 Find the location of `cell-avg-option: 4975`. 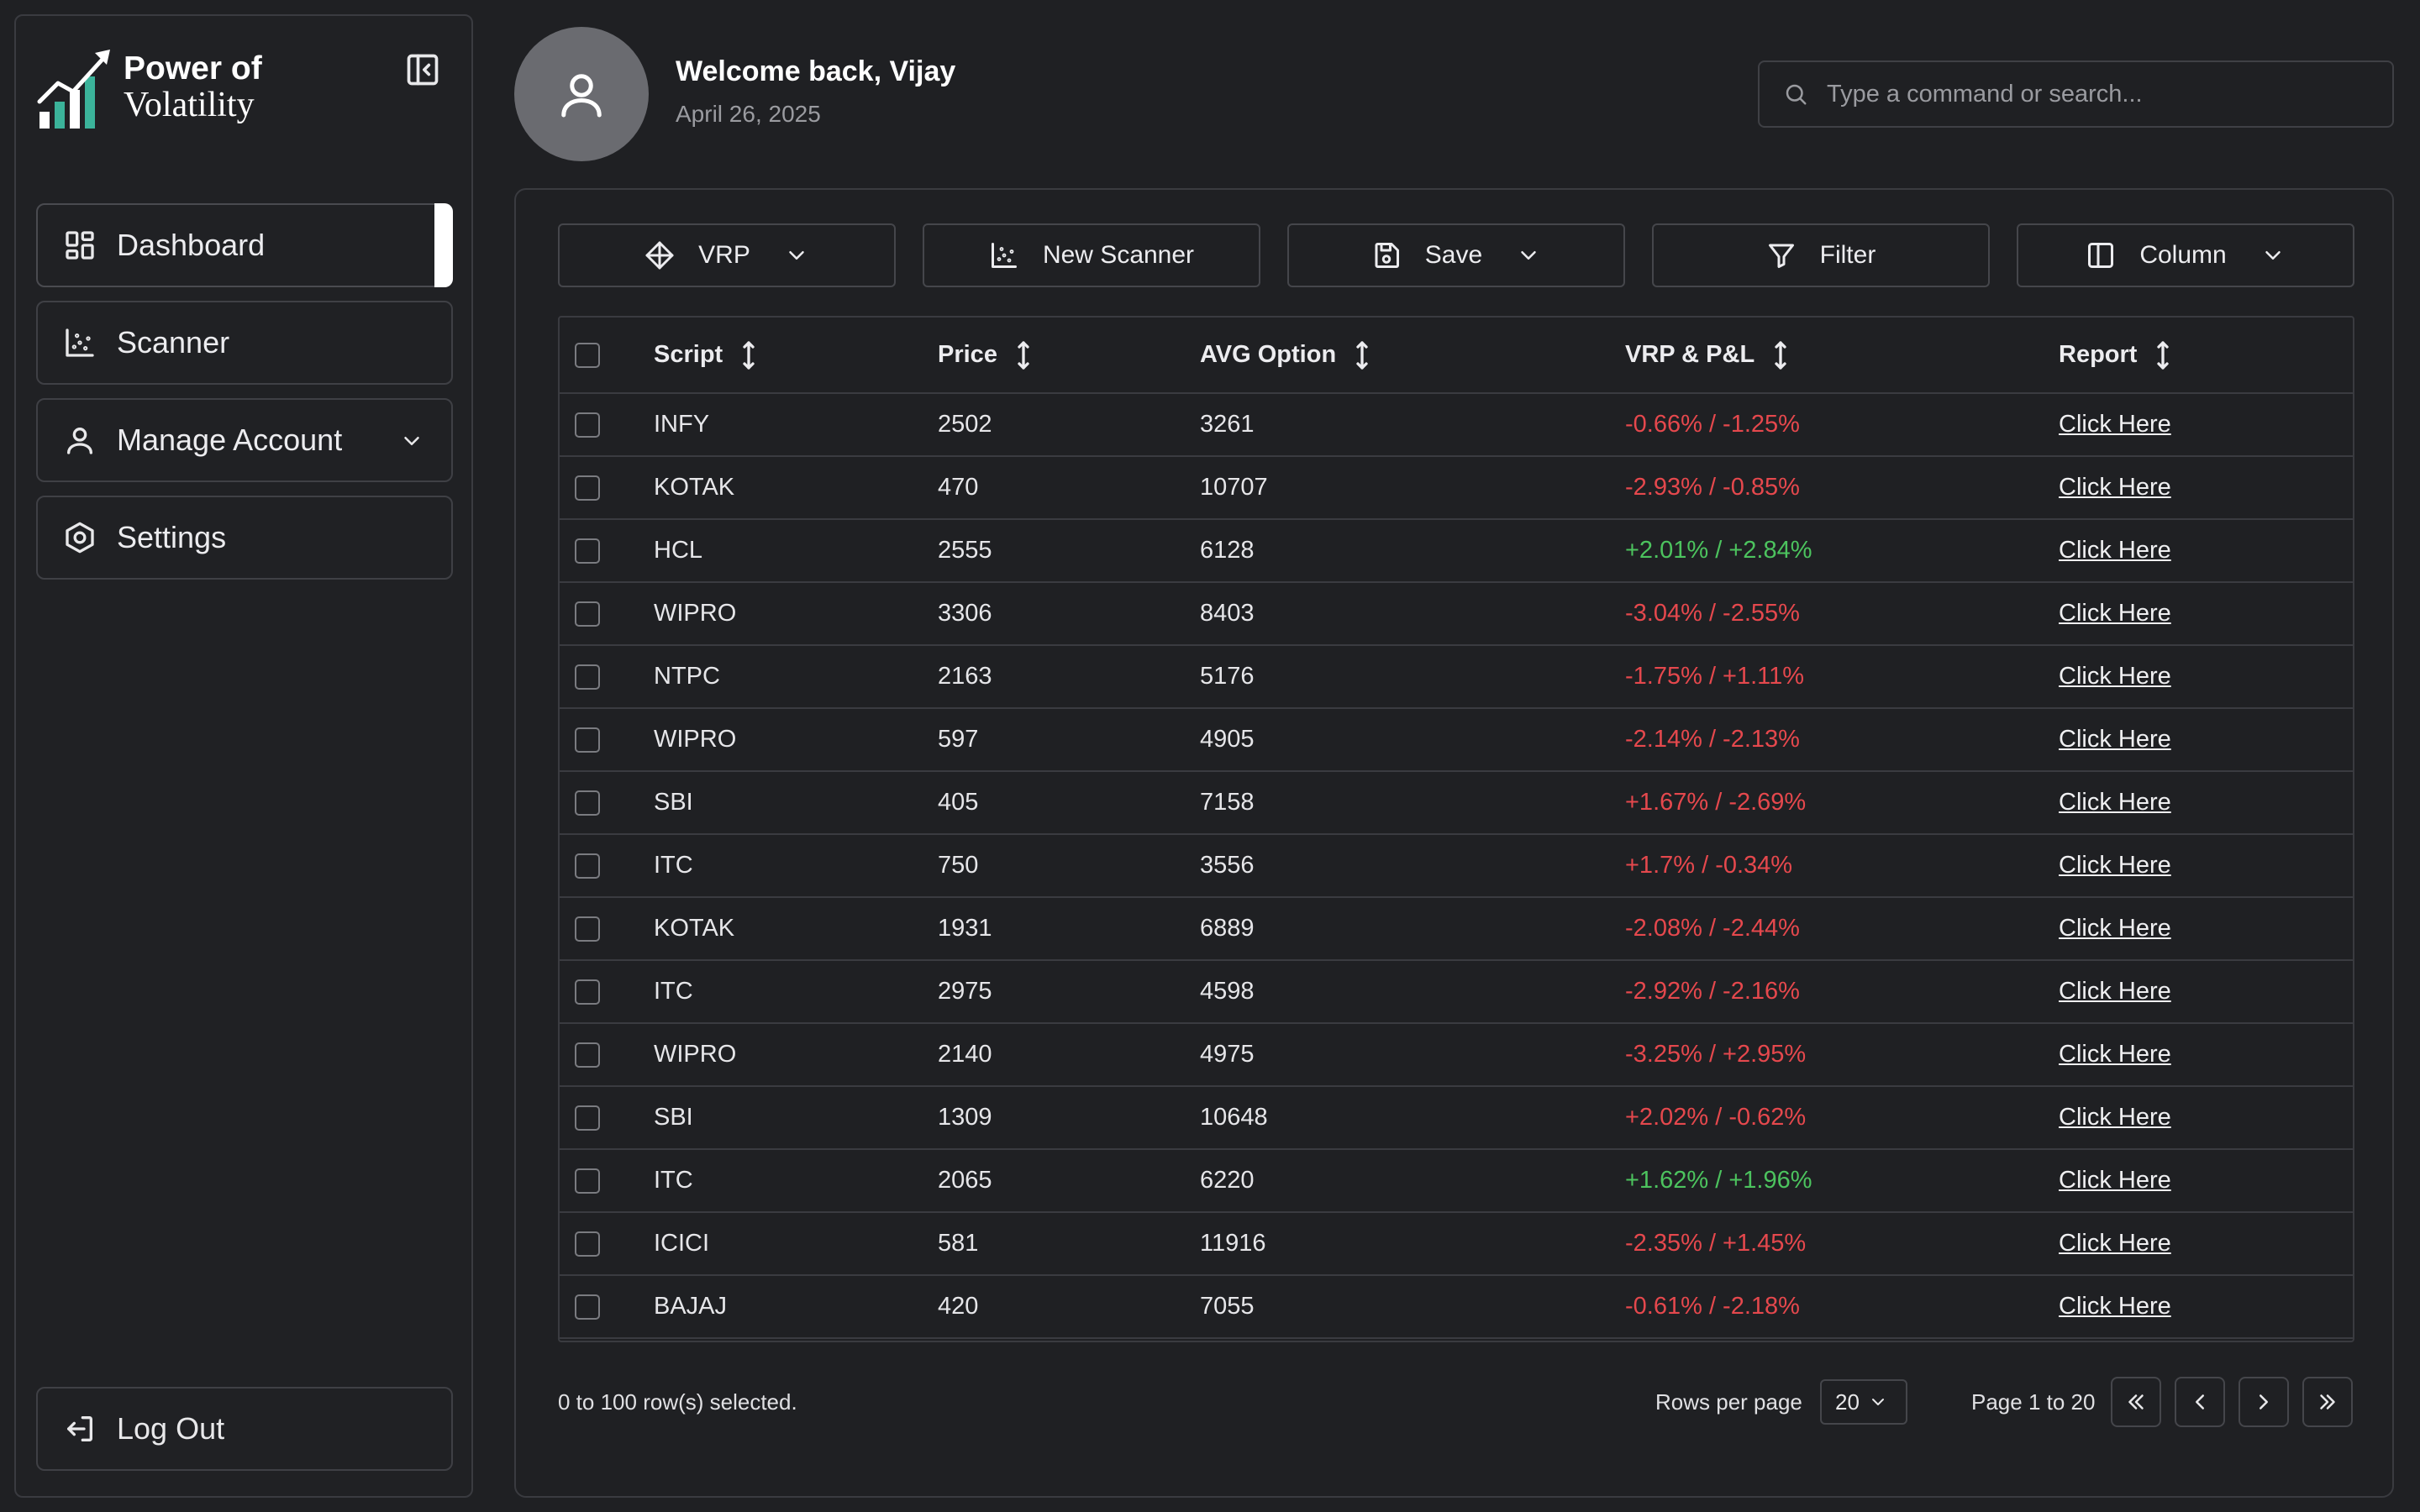

cell-avg-option: 4975 is located at coordinates (1412, 1055).